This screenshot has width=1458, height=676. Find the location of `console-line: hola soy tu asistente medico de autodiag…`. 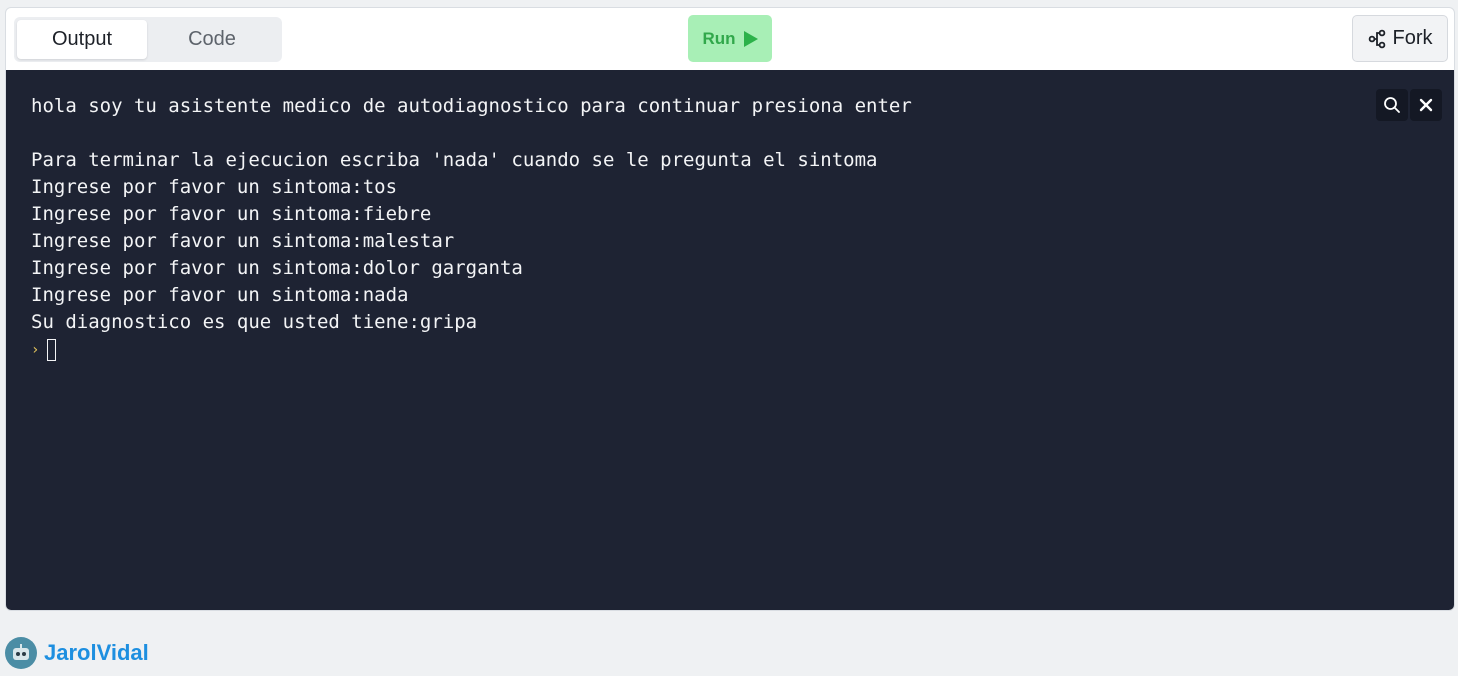

console-line: hola soy tu asistente medico de autodiag… is located at coordinates (471, 106).